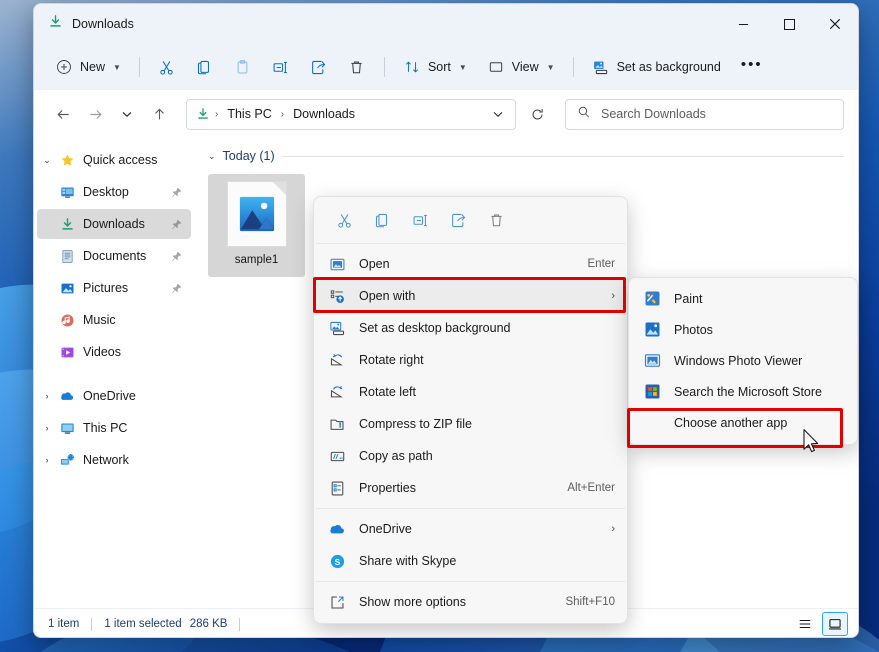  Describe the element at coordinates (109, 396) in the screenshot. I see `sidebar-label: OneDrive` at that location.